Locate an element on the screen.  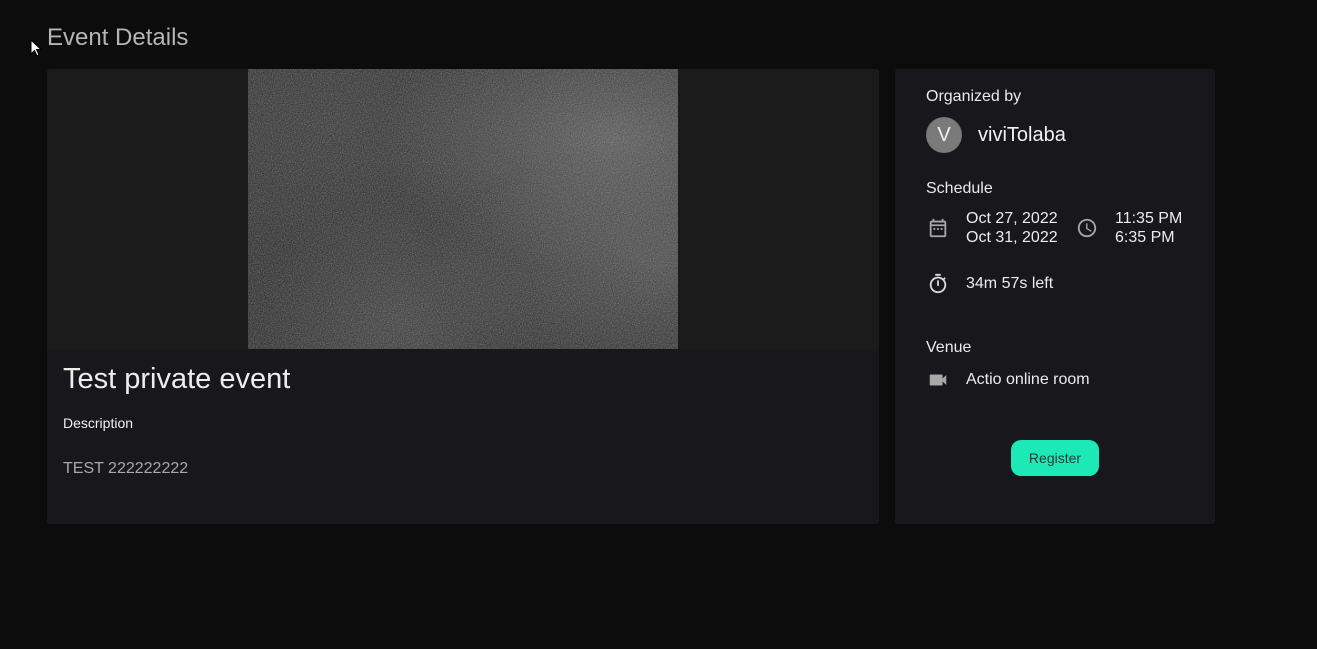
end-date: Oct 31, 2022 is located at coordinates (1012, 237).